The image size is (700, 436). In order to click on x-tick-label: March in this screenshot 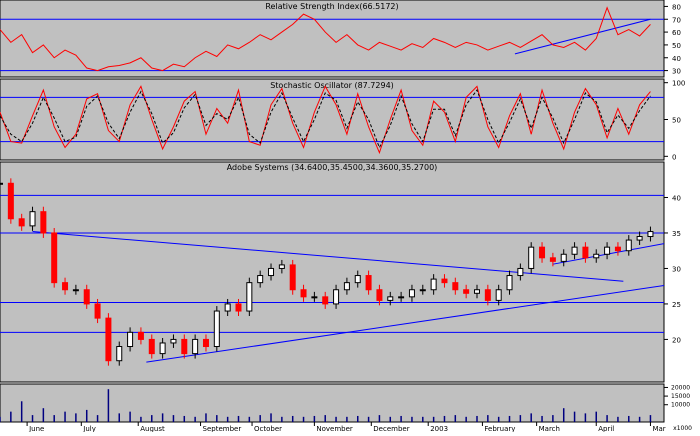, I will do `click(549, 428)`.